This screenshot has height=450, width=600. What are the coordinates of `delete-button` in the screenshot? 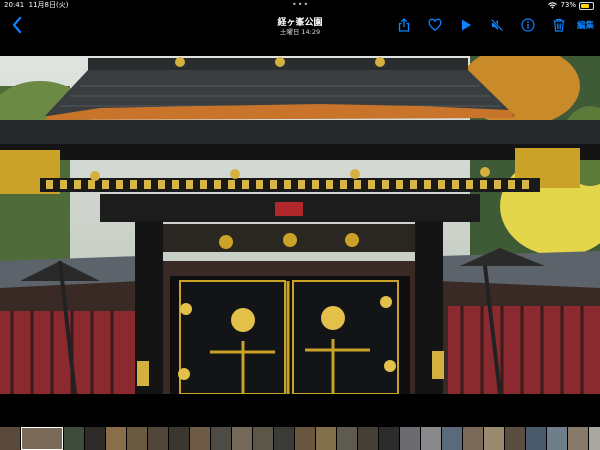 It's located at (559, 25).